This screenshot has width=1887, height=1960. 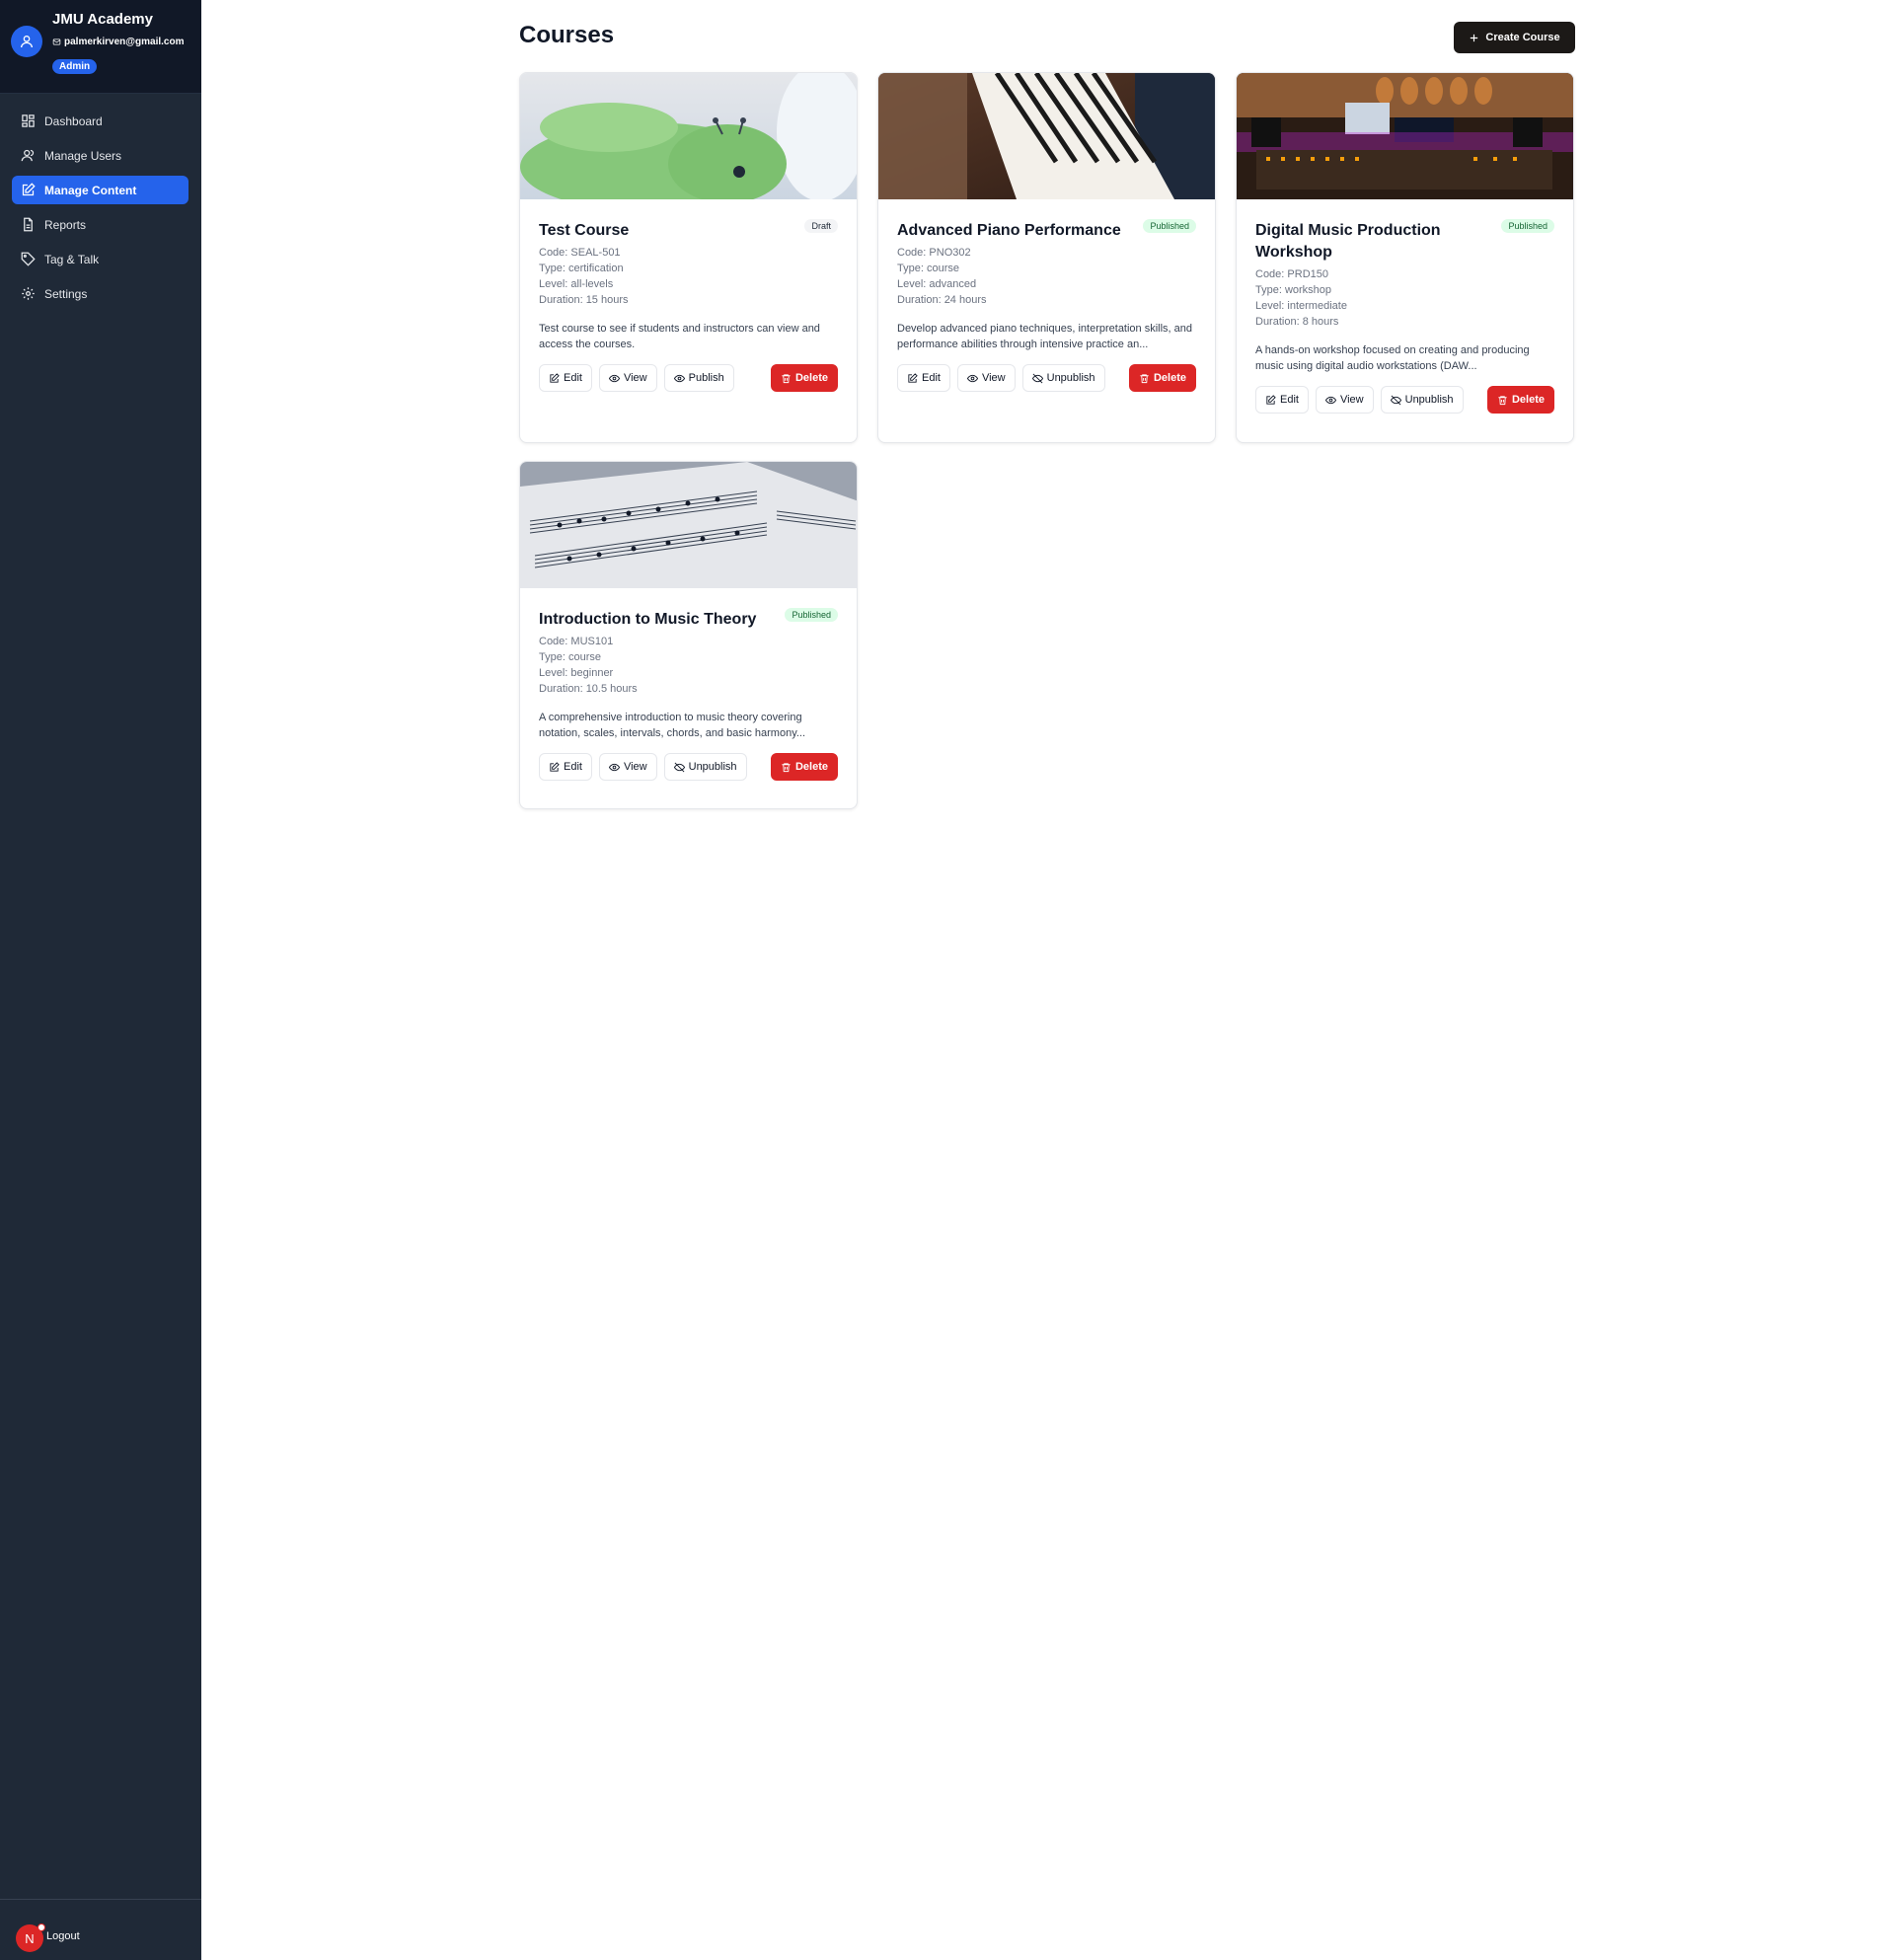 I want to click on unpublish-label: Unpublish, so click(x=712, y=767).